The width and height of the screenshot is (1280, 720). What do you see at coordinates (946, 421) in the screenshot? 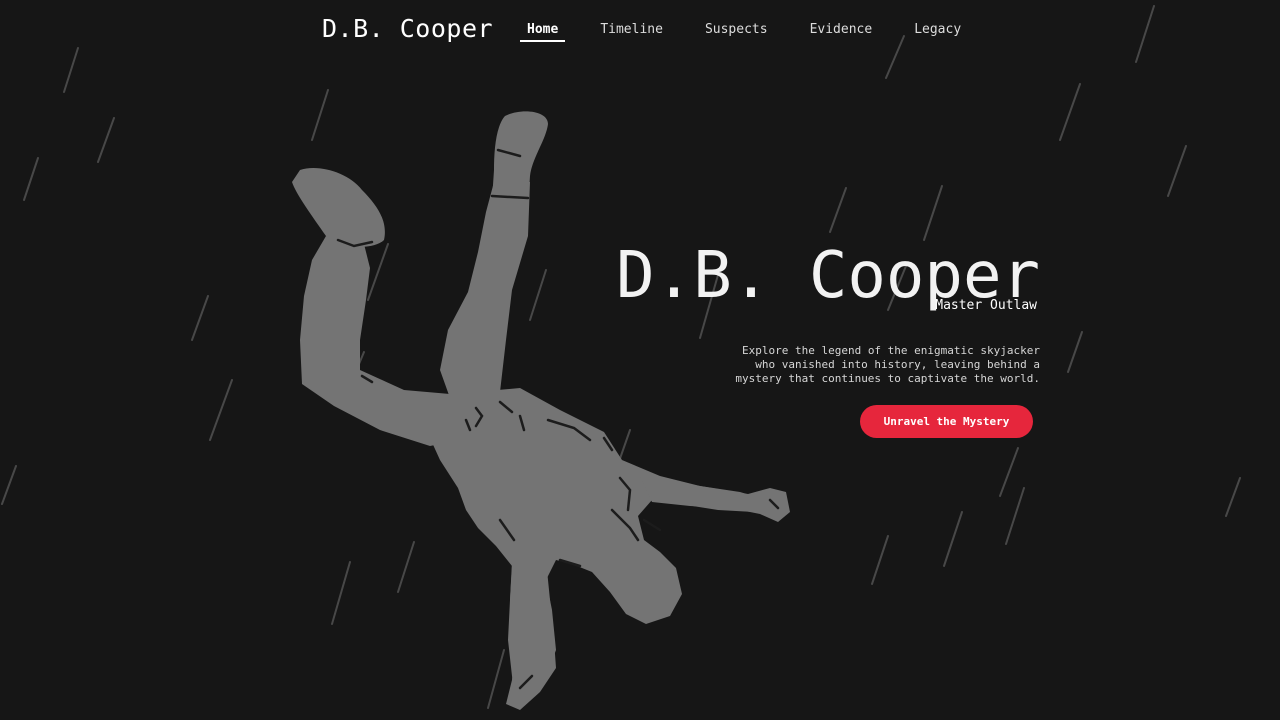
I see `unravel-mystery-button: Unravel the Mystery` at bounding box center [946, 421].